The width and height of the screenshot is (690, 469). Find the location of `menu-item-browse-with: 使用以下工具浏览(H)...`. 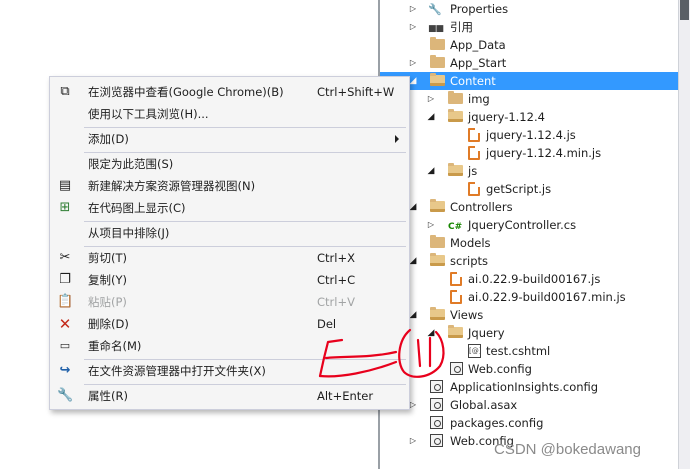

menu-item-browse-with: 使用以下工具浏览(H)... is located at coordinates (229, 114).